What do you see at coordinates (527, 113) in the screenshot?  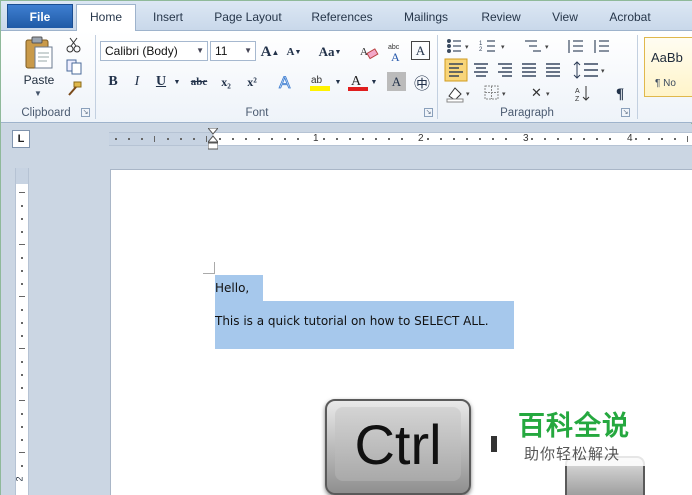 I see `paragraph-group-label: Paragraph` at bounding box center [527, 113].